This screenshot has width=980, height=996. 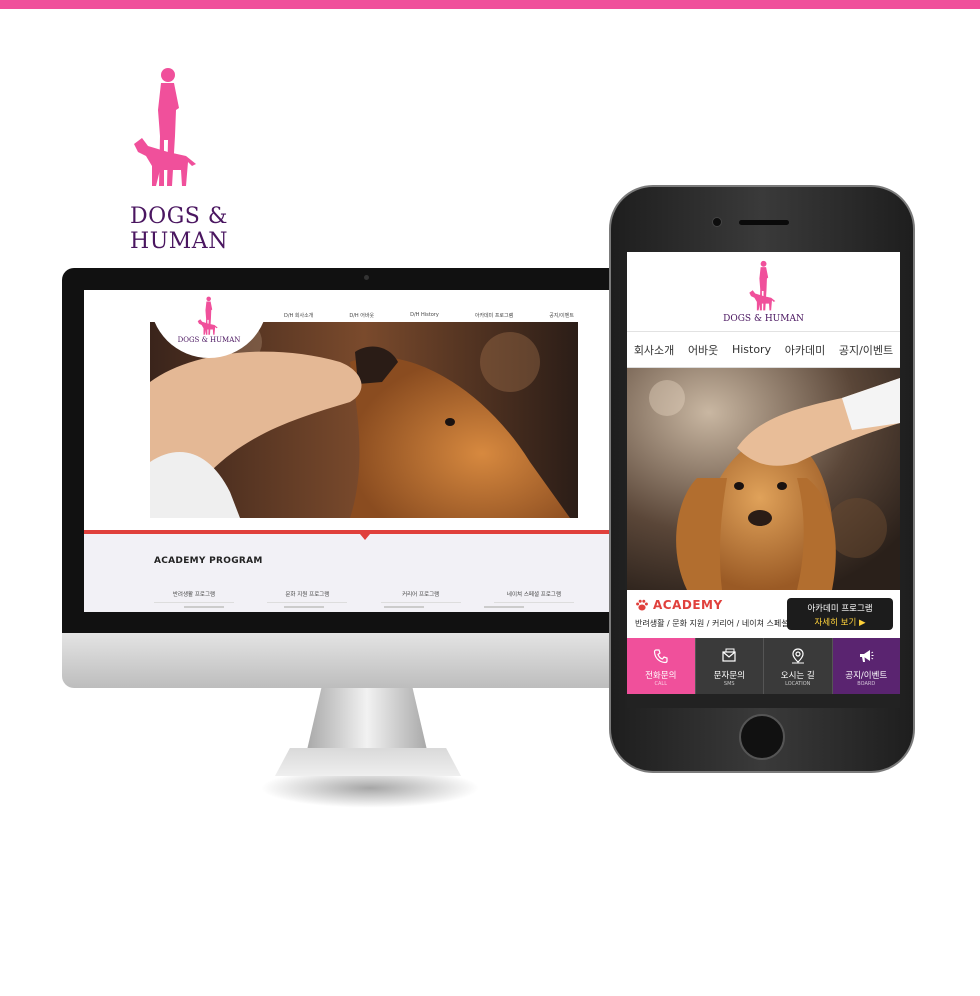 What do you see at coordinates (751, 349) in the screenshot?
I see `mobile-nav-item-history: History` at bounding box center [751, 349].